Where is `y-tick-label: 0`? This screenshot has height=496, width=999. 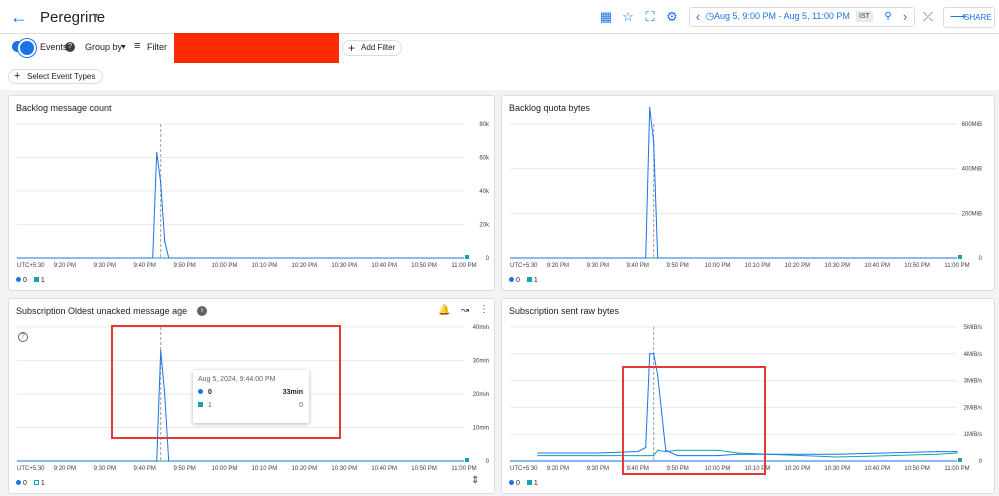 y-tick-label: 0 is located at coordinates (488, 259).